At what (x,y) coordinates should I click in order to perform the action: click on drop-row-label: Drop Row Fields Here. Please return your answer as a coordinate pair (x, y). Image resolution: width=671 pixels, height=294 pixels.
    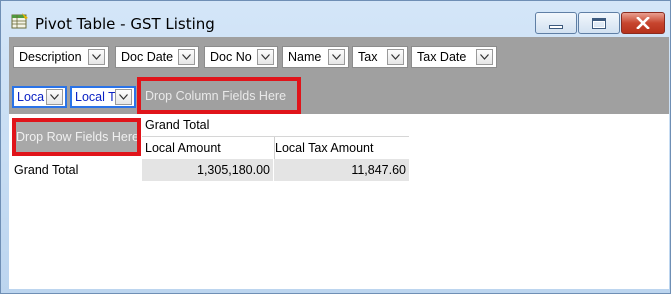
    Looking at the image, I should click on (77, 137).